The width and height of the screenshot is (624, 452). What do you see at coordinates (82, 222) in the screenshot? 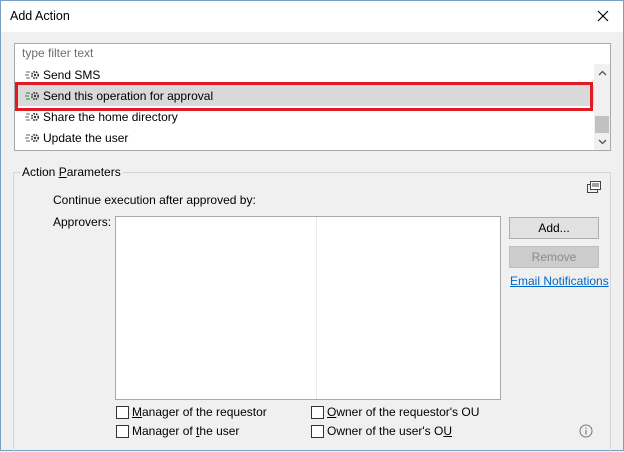
I see `approvers-label: Approvers:` at bounding box center [82, 222].